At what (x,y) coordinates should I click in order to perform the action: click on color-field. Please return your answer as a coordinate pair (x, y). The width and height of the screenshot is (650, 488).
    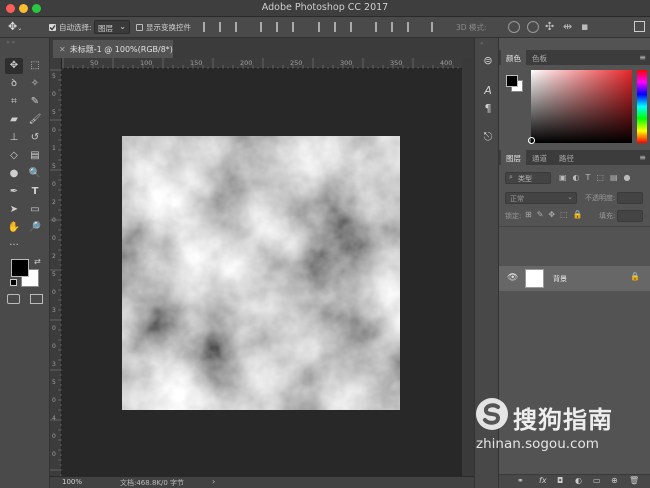
    Looking at the image, I should click on (580, 107).